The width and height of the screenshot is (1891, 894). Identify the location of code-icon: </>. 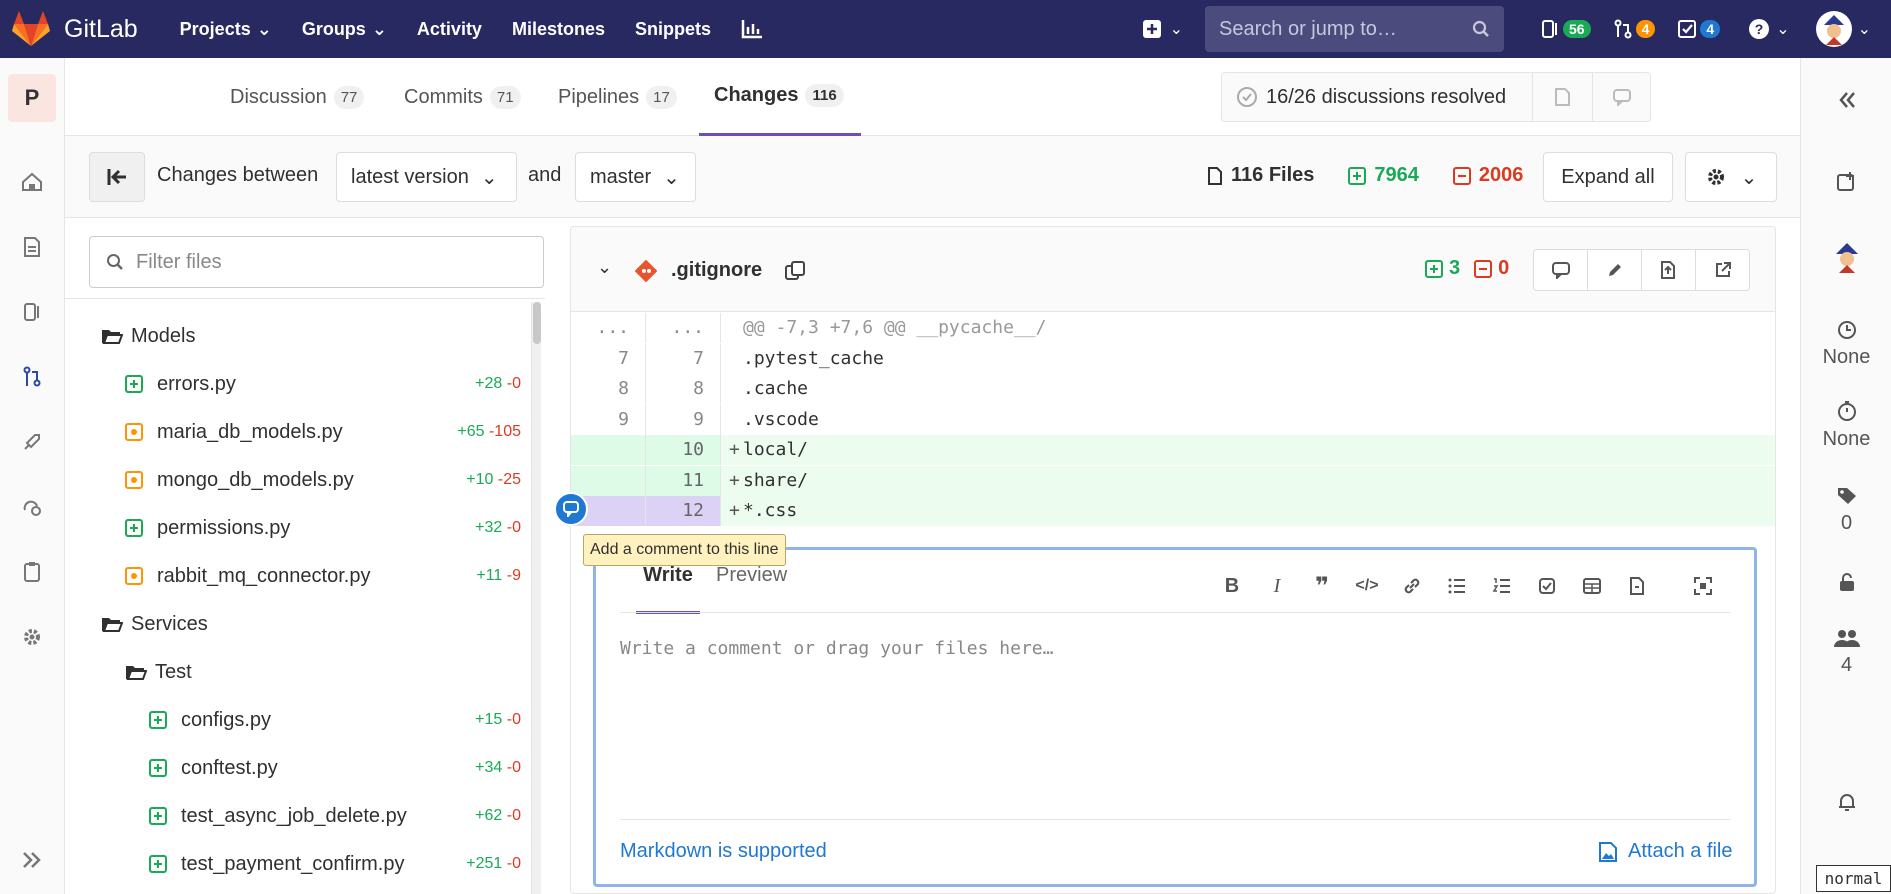
(1367, 586).